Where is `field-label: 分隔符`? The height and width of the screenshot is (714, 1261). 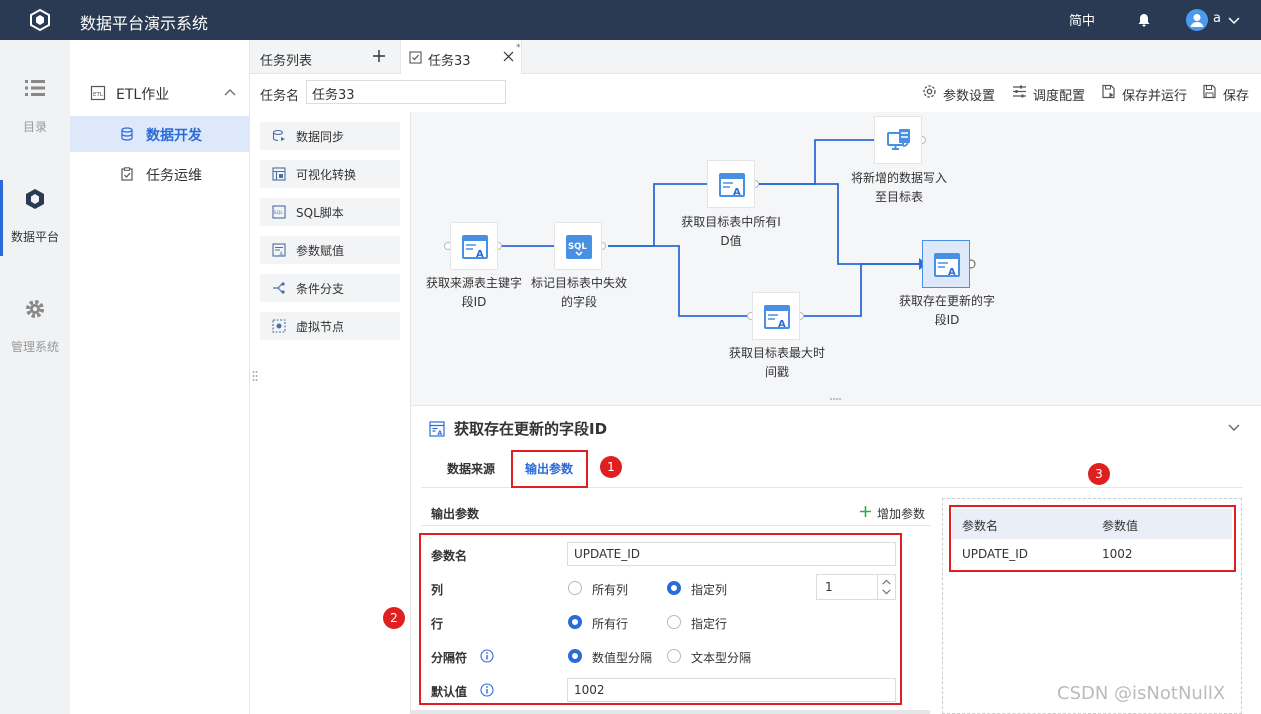
field-label: 分隔符 is located at coordinates (449, 658).